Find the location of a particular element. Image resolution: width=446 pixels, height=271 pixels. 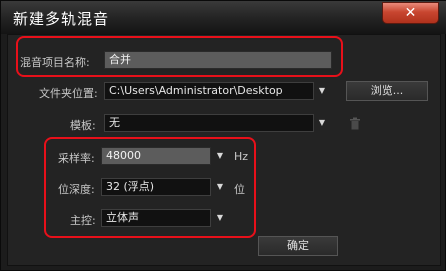

folder-location-field: C:\Users\Administrator\Desktop is located at coordinates (209, 91).